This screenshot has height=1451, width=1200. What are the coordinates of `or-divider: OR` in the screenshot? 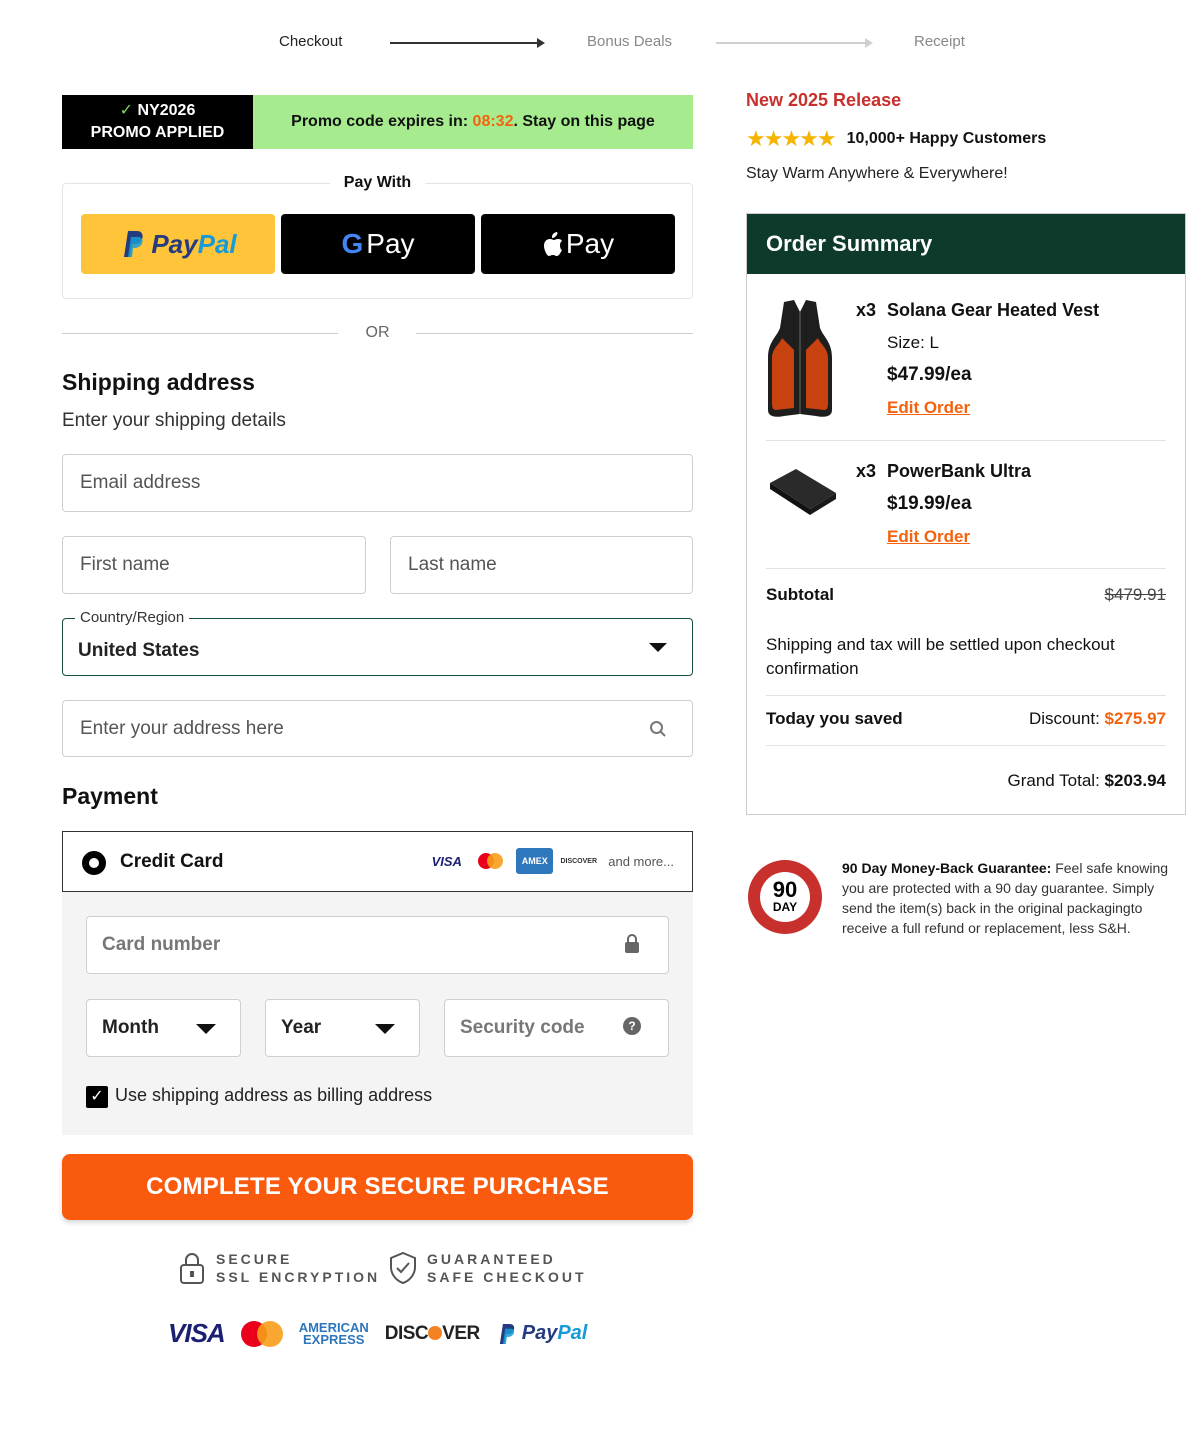 It's located at (377, 333).